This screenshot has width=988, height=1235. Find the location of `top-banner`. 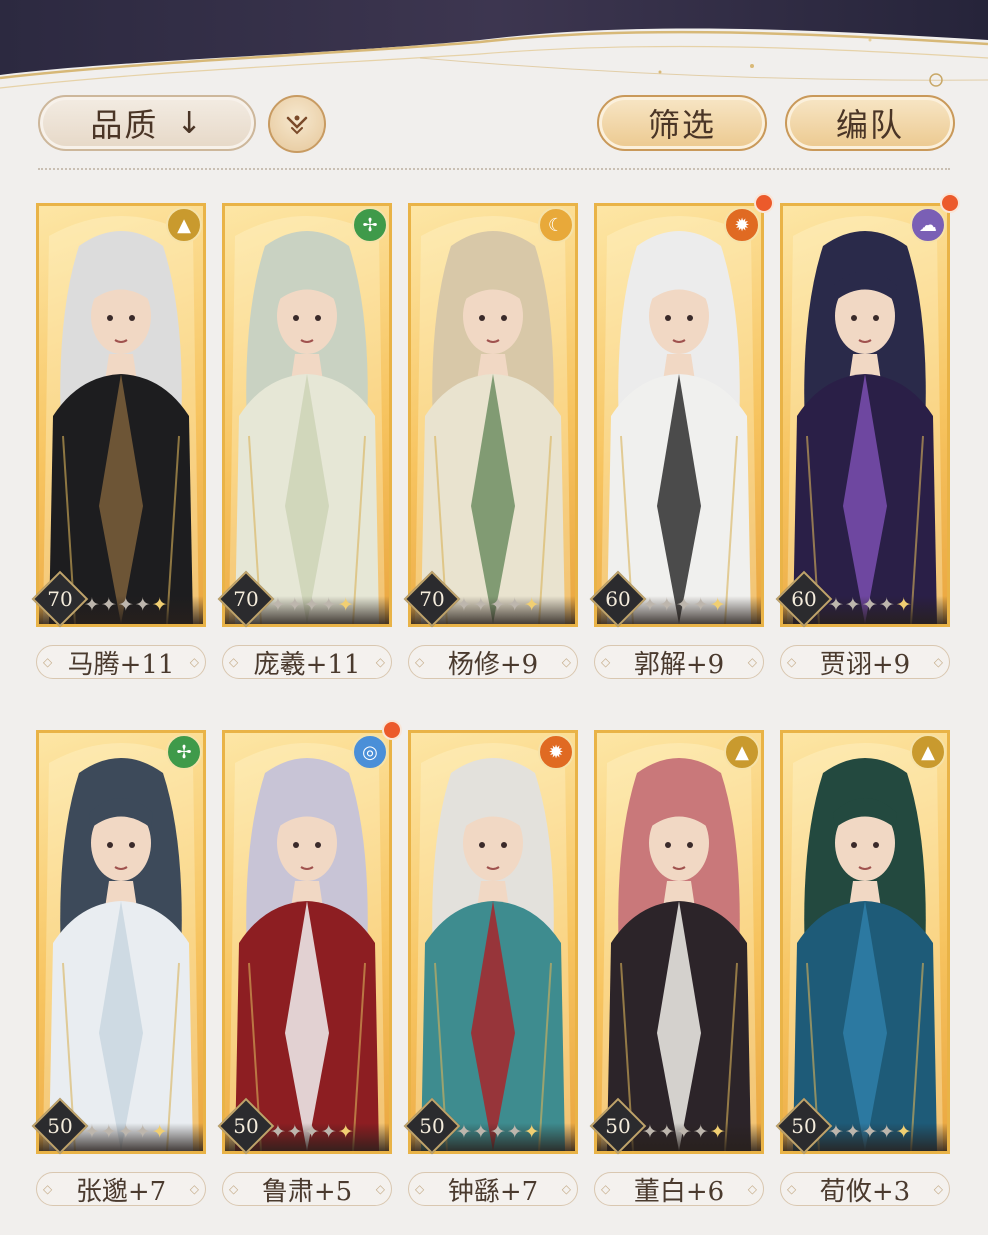

top-banner is located at coordinates (494, 55).